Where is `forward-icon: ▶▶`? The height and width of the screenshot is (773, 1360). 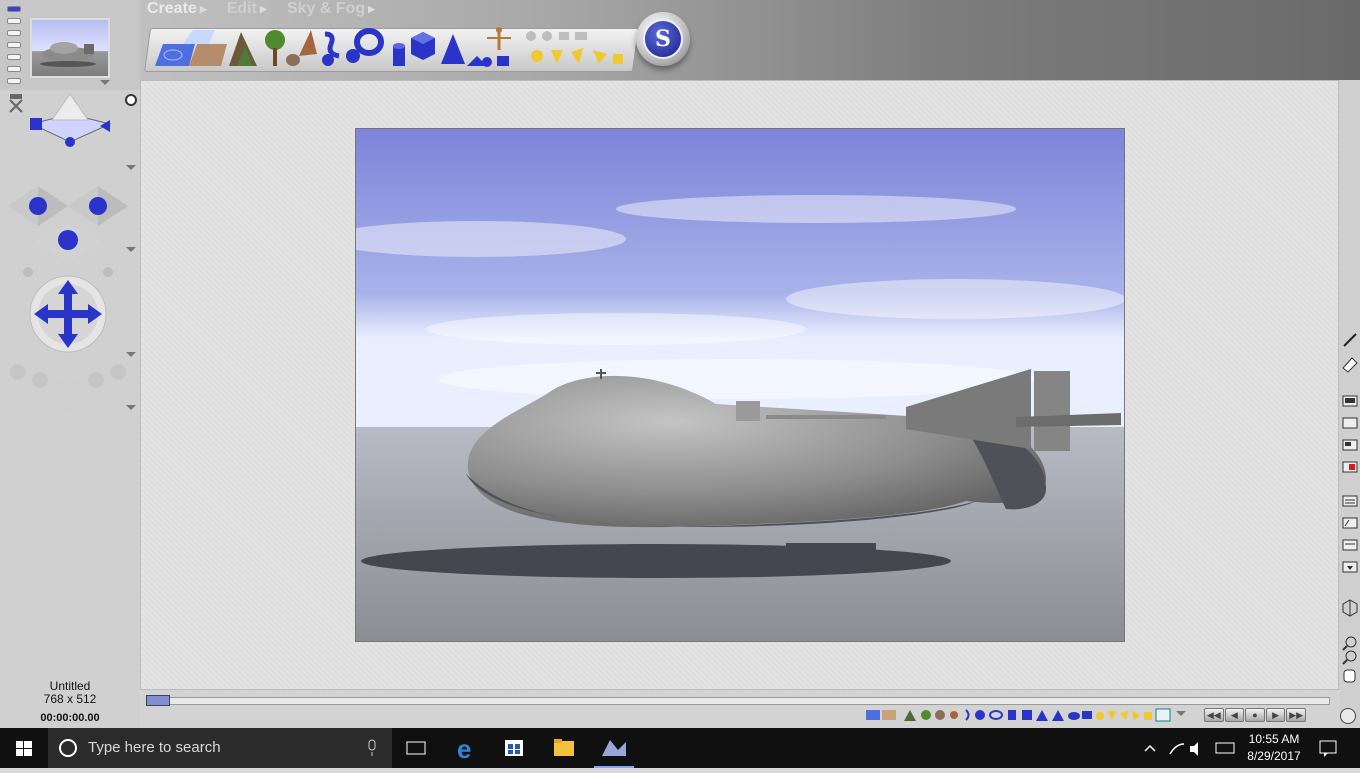 forward-icon: ▶▶ is located at coordinates (1296, 715).